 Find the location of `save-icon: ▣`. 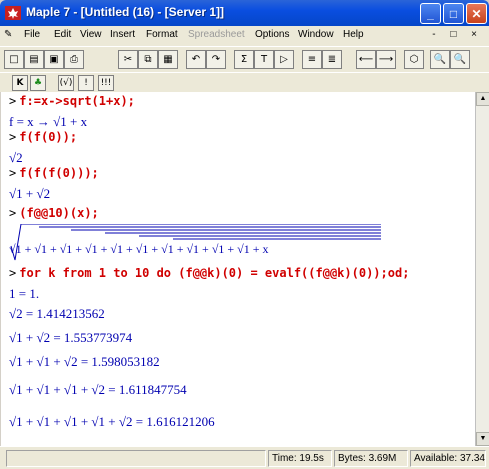

save-icon: ▣ is located at coordinates (54, 59).